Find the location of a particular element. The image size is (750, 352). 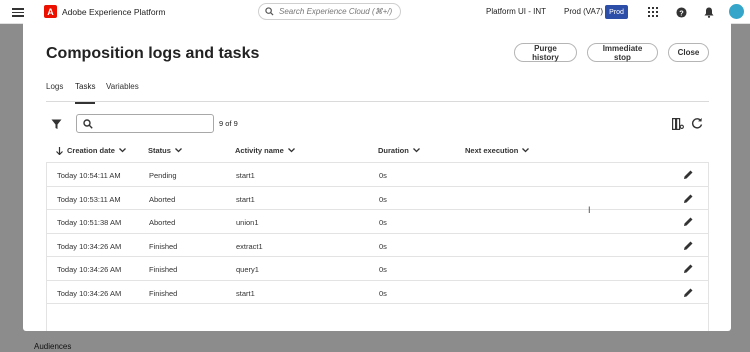

dialog-title: Composition logs and tasks is located at coordinates (153, 53).